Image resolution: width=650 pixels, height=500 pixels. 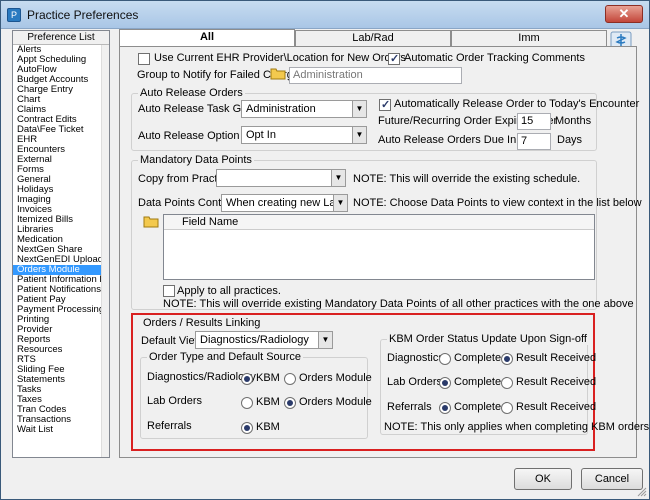 I want to click on preference-list-item: Reports, so click(x=61, y=340).